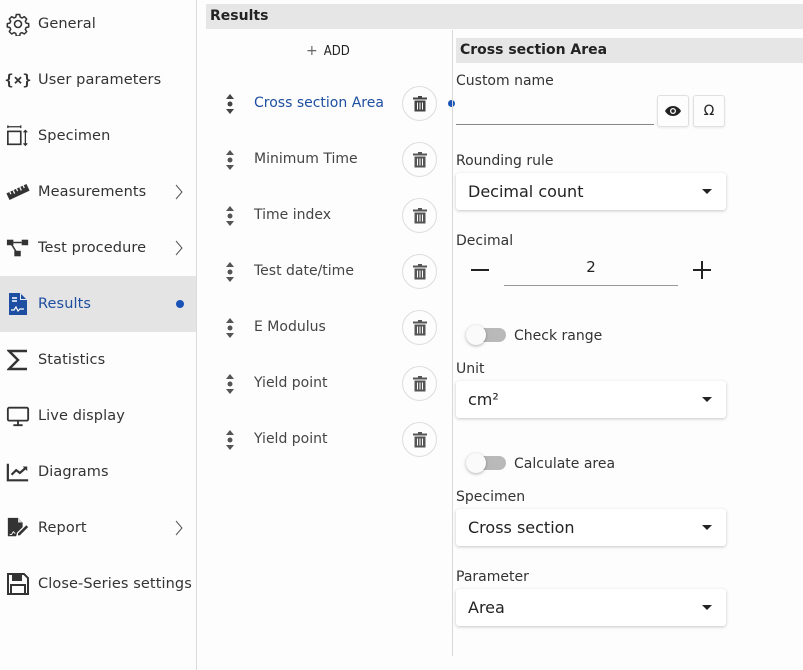 The width and height of the screenshot is (803, 670). Describe the element at coordinates (558, 336) in the screenshot. I see `check-range-label: Check range` at that location.